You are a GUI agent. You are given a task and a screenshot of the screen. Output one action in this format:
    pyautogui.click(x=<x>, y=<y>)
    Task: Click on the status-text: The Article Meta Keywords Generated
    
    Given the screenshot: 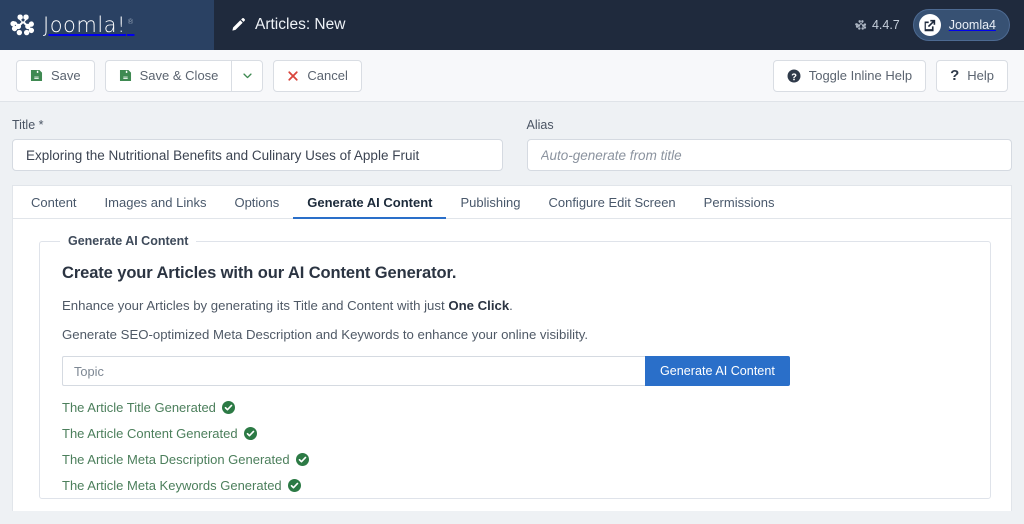 What is the action you would take?
    pyautogui.click(x=172, y=485)
    